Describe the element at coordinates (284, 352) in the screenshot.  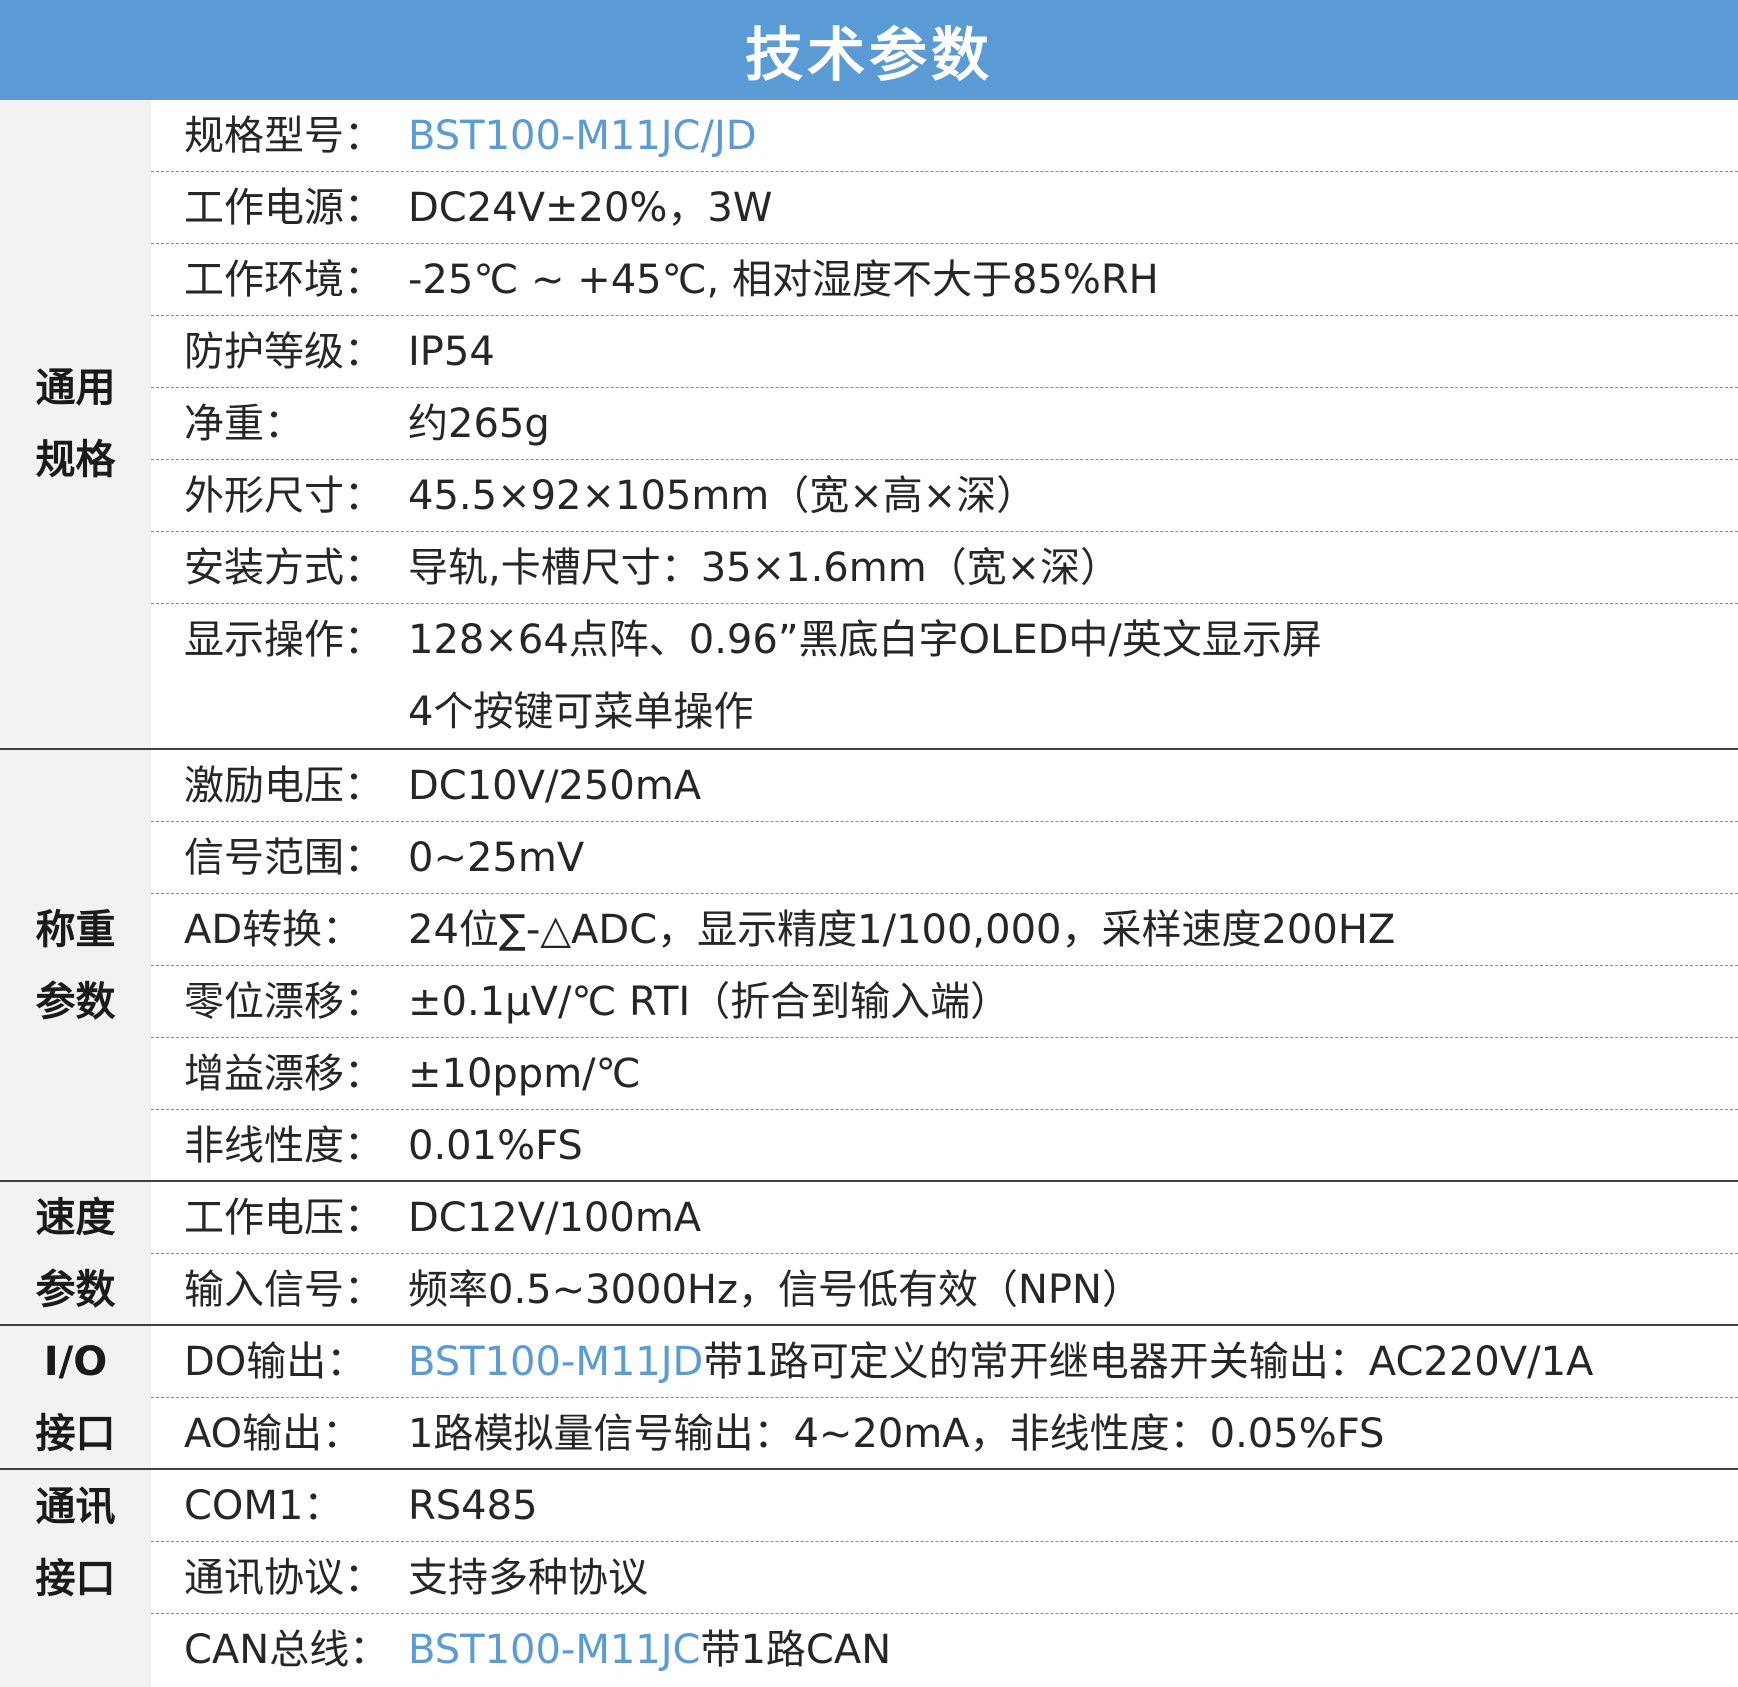
I see `row-label: 防护等级：` at that location.